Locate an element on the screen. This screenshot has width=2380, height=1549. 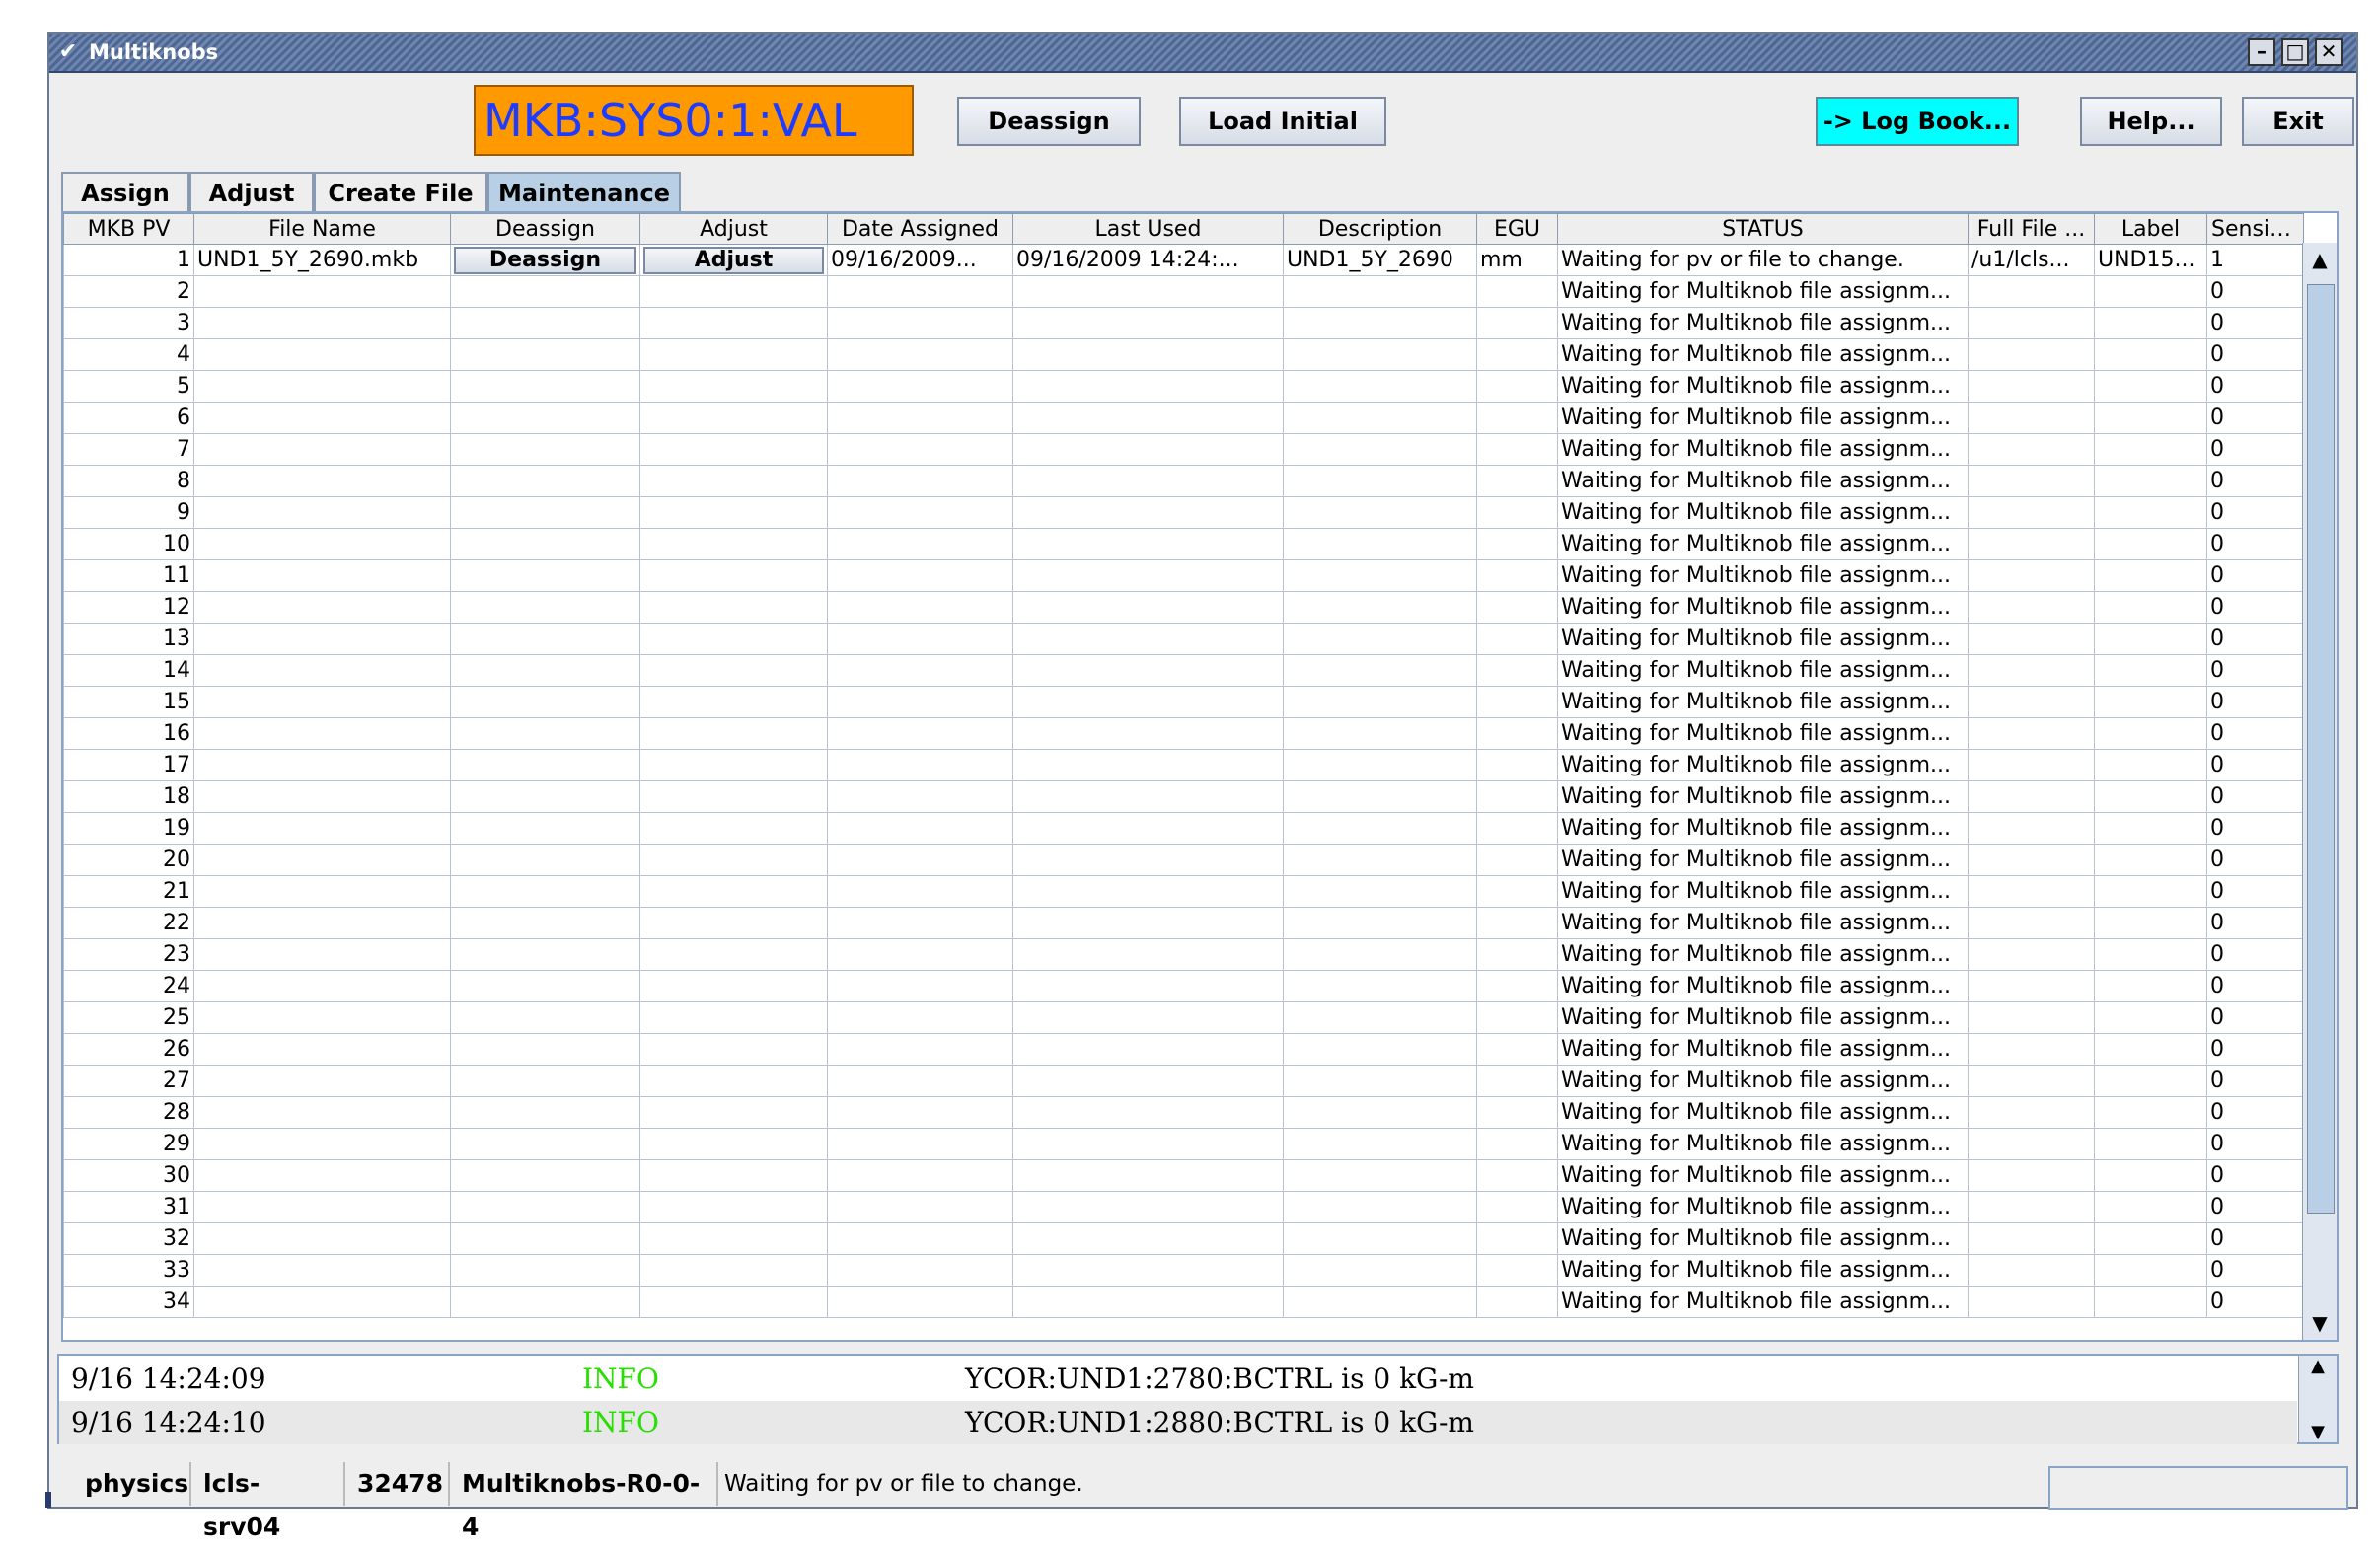
log-scroll-up-icon: ▲ is located at coordinates (2318, 1366).